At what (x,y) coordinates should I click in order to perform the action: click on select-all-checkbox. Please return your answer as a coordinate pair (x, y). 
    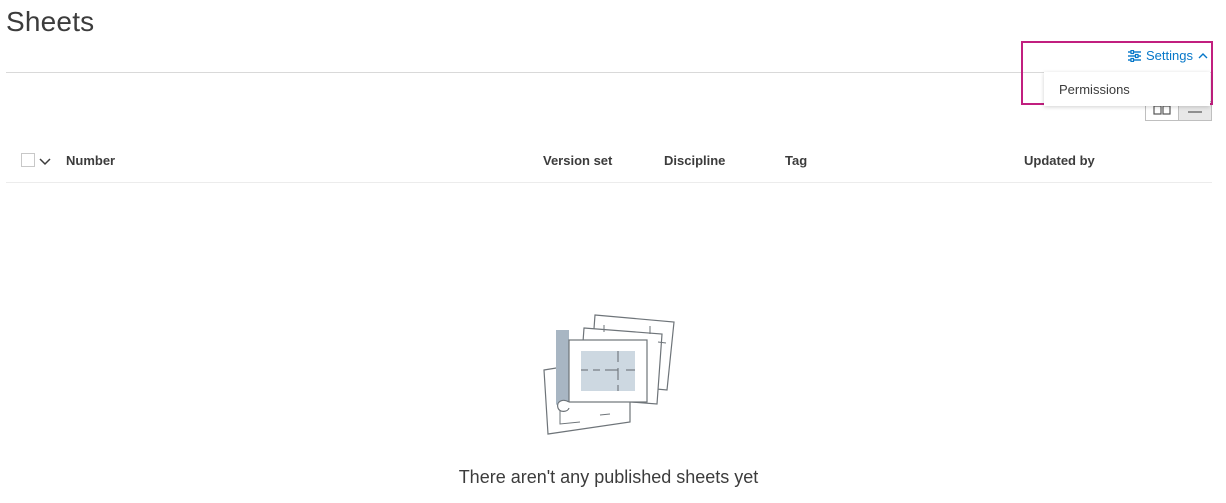
    Looking at the image, I should click on (28, 160).